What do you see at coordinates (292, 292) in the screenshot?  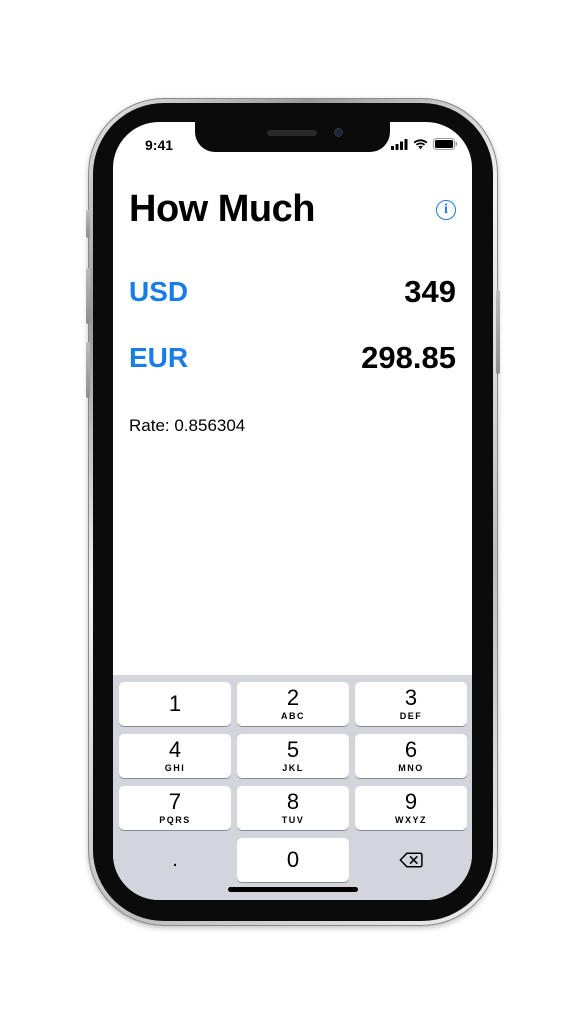 I see `source-currency-row: USD 349` at bounding box center [292, 292].